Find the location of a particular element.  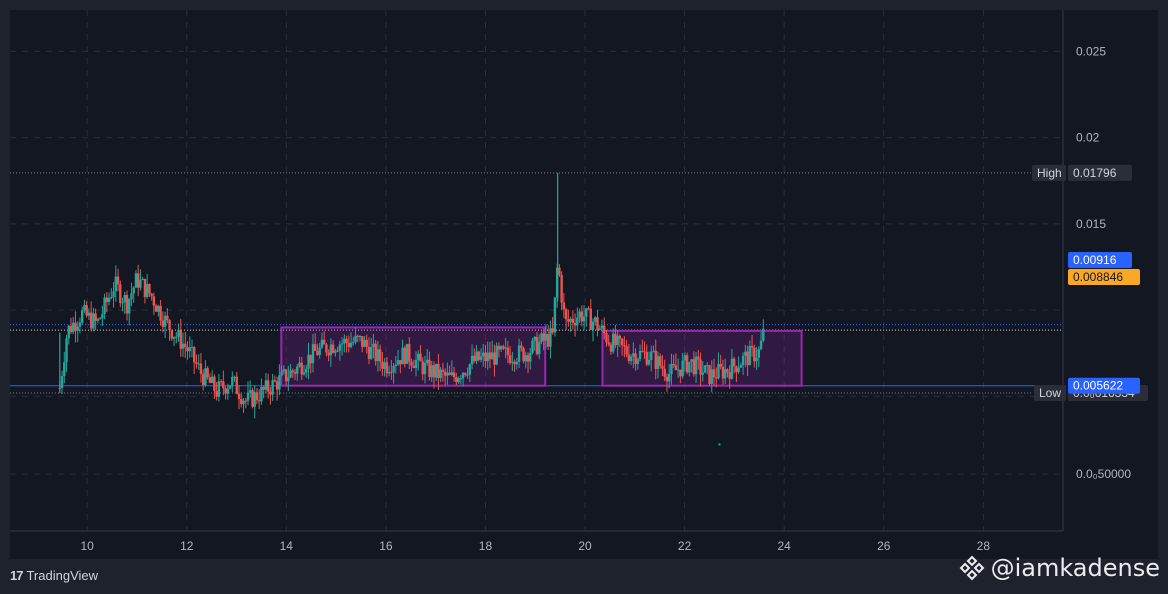

x-tick-label: 14 is located at coordinates (287, 546).